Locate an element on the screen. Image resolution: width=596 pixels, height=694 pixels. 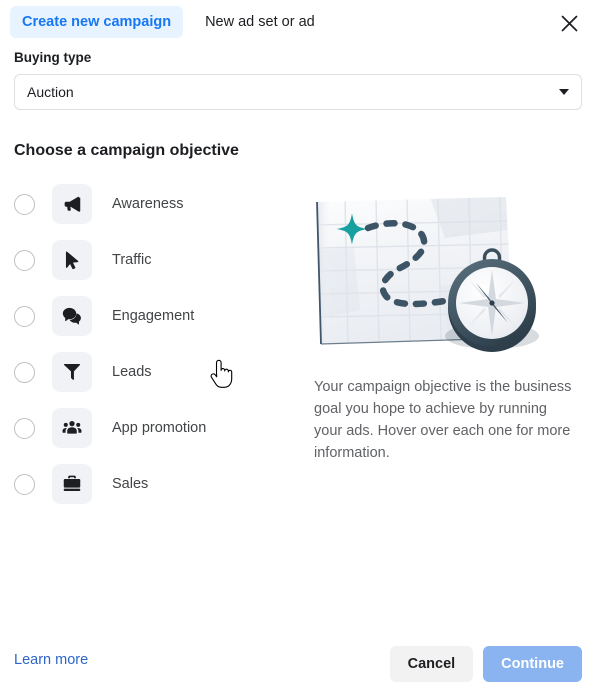
objective-label: Sales is located at coordinates (130, 483).